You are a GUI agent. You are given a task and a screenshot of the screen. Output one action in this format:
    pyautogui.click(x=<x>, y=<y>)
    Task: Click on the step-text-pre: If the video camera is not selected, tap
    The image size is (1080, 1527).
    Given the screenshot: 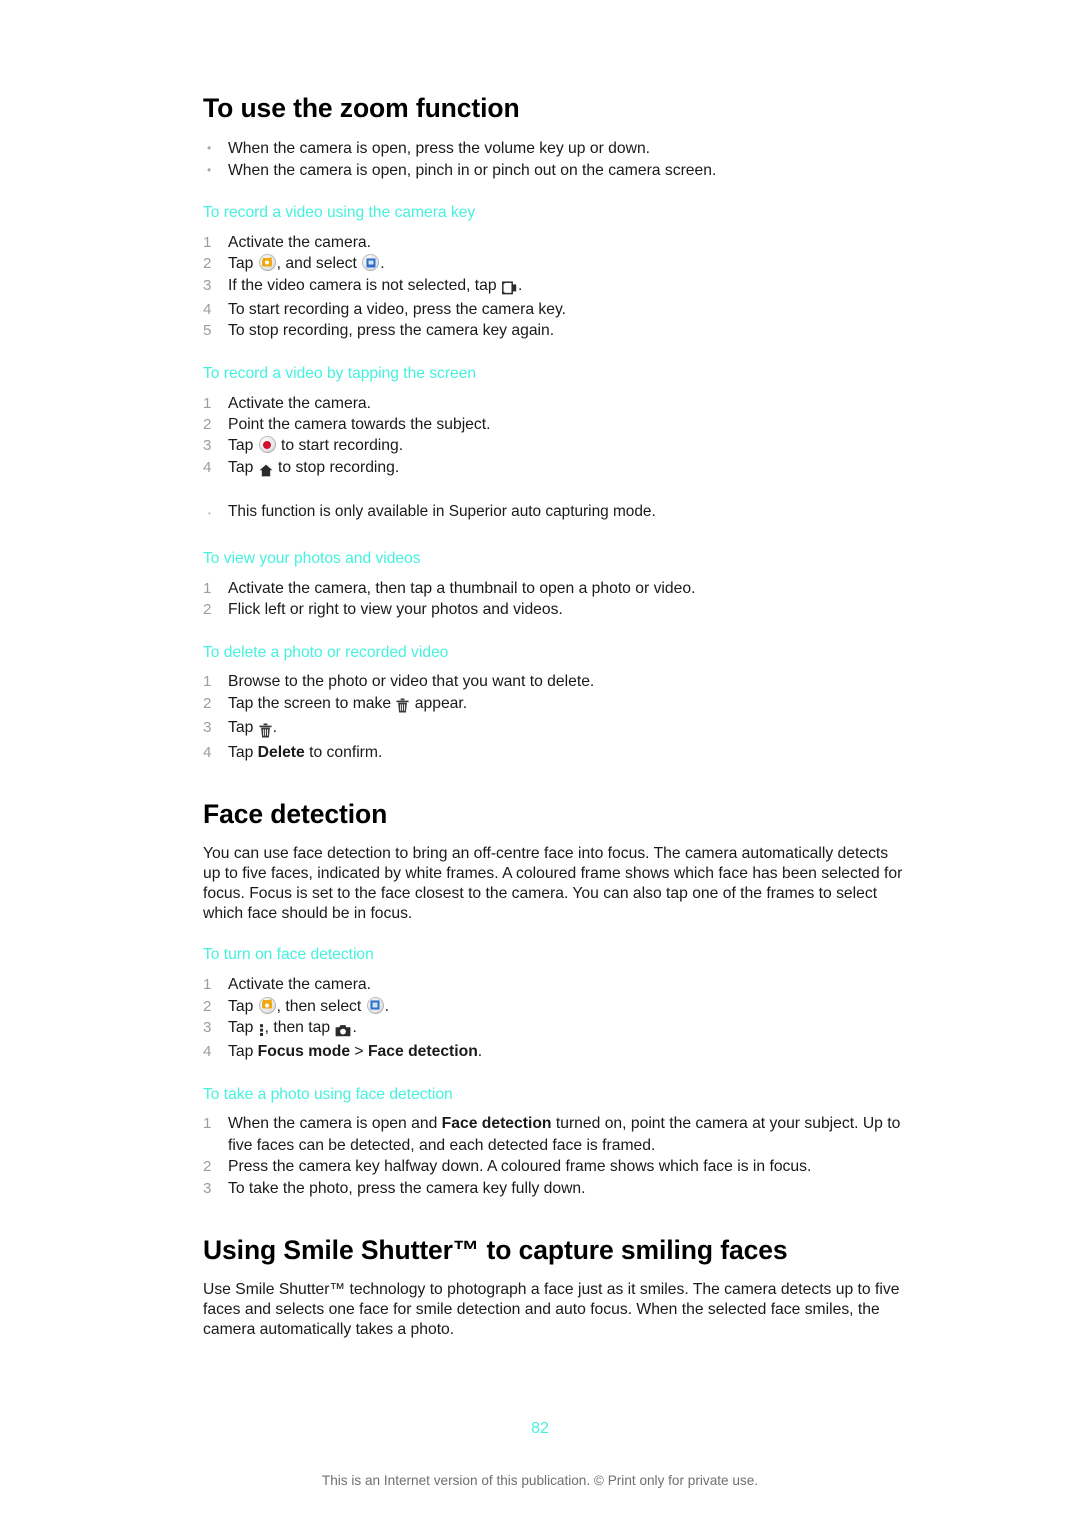 What is the action you would take?
    pyautogui.click(x=364, y=285)
    